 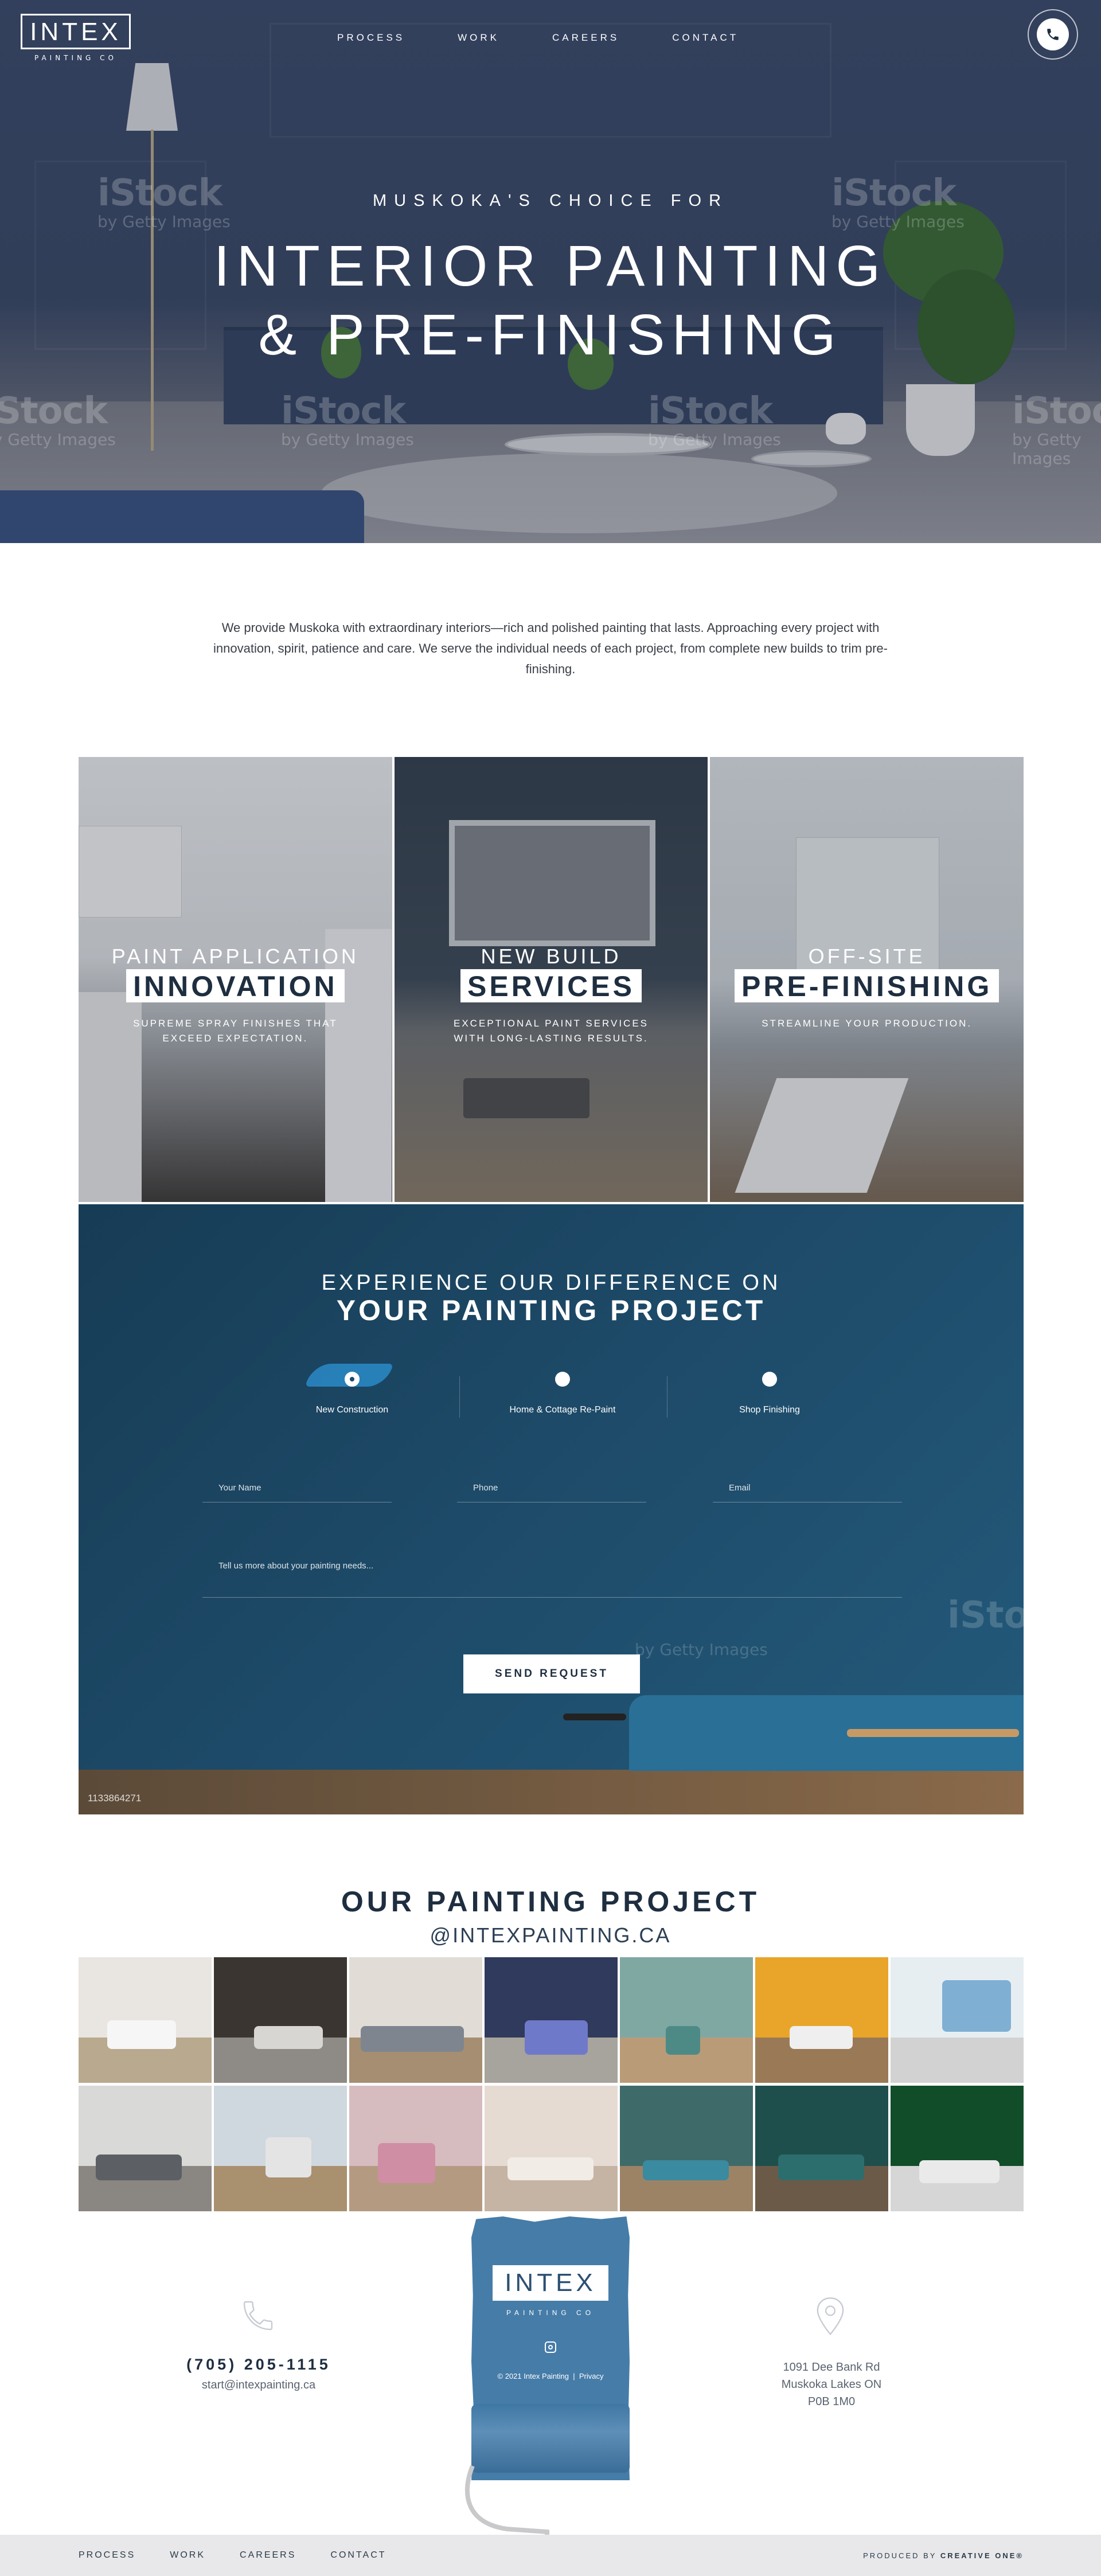 What do you see at coordinates (986, 1616) in the screenshot?
I see `watermark: iStock` at bounding box center [986, 1616].